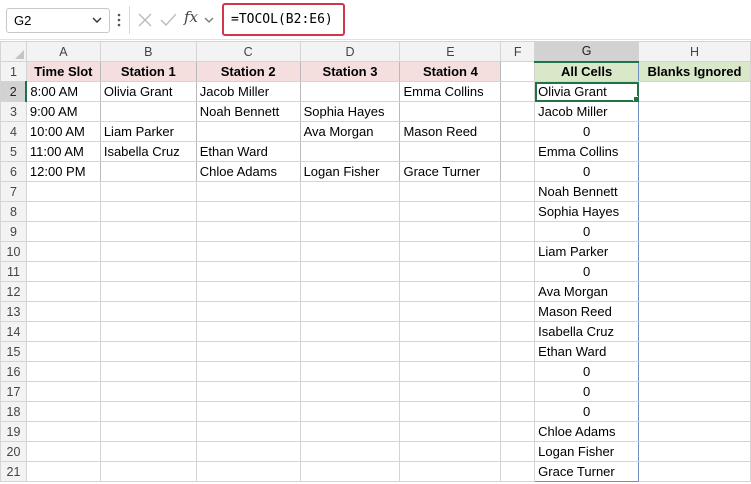  What do you see at coordinates (635, 98) in the screenshot?
I see `fill-handle` at bounding box center [635, 98].